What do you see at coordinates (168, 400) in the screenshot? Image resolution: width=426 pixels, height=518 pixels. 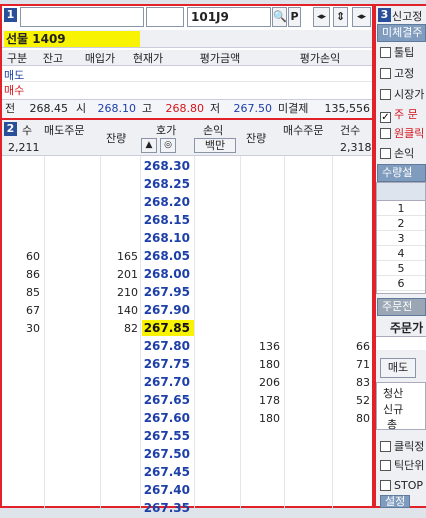 I see `bid-price: 267.65` at bounding box center [168, 400].